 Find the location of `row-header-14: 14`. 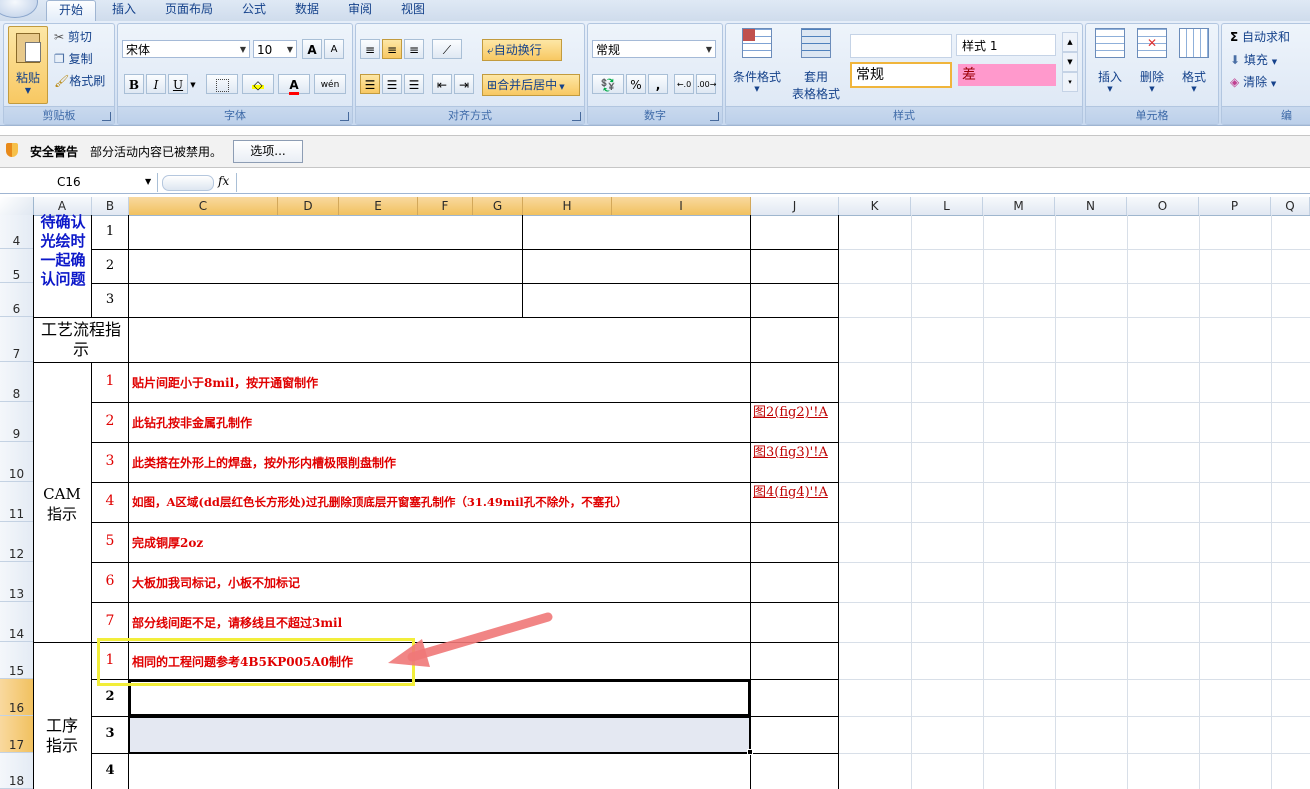

row-header-14: 14 is located at coordinates (16, 622).